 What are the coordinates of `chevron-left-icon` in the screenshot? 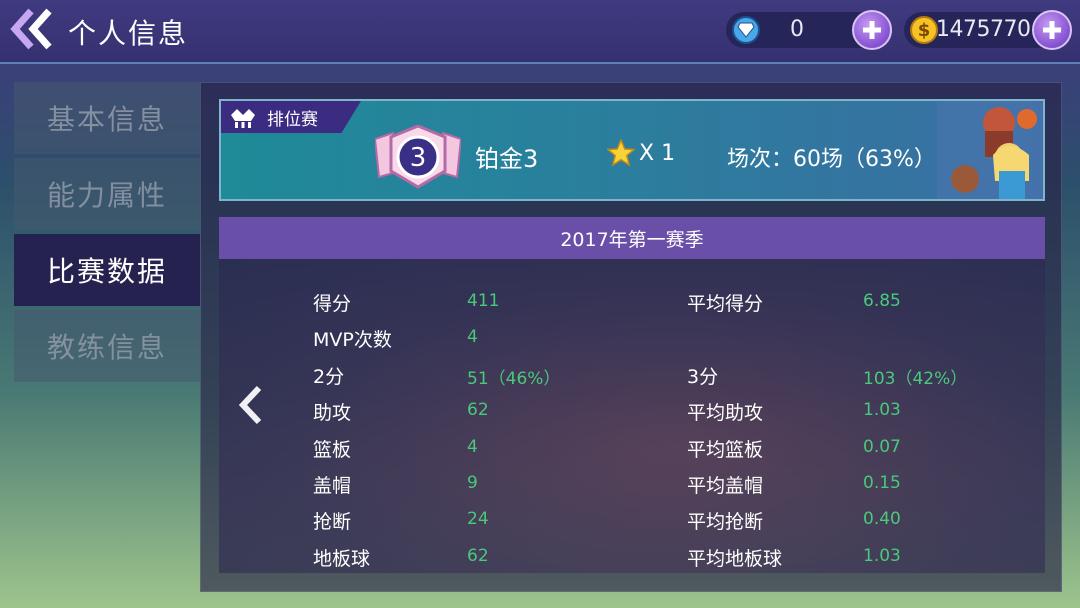 It's located at (250, 405).